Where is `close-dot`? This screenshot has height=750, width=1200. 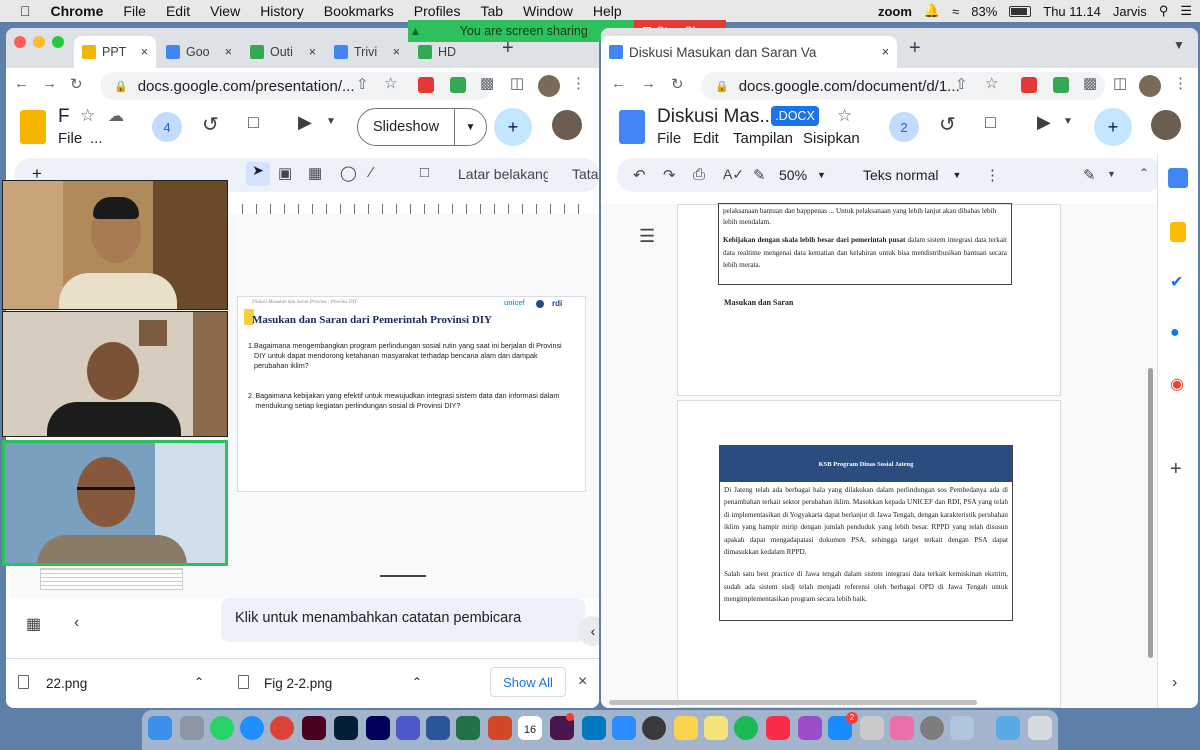 close-dot is located at coordinates (20, 42).